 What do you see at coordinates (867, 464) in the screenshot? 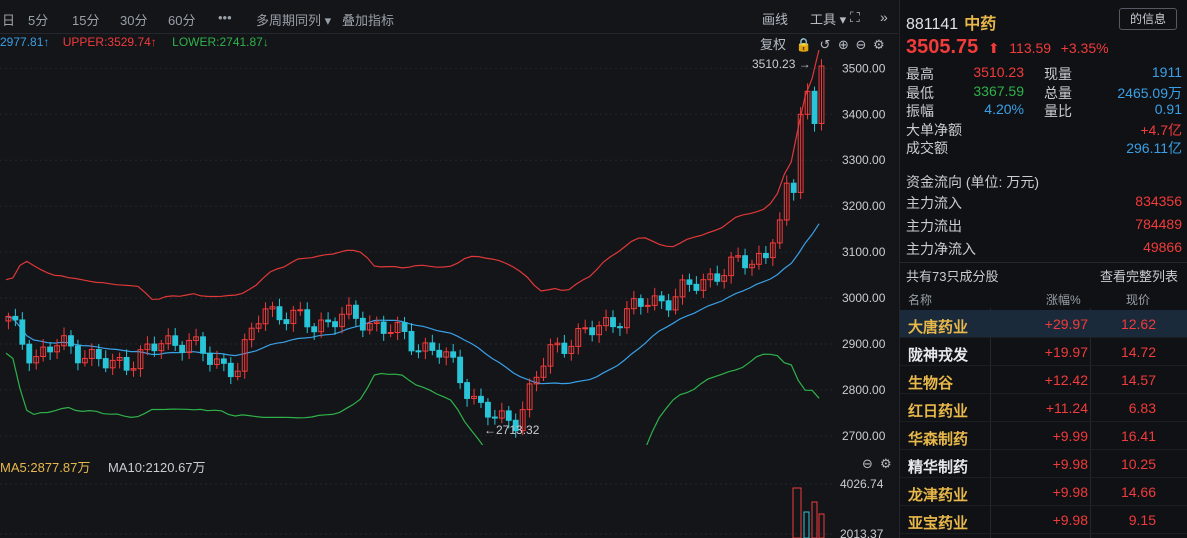
I see `volume-close-icon: ⊖` at bounding box center [867, 464].